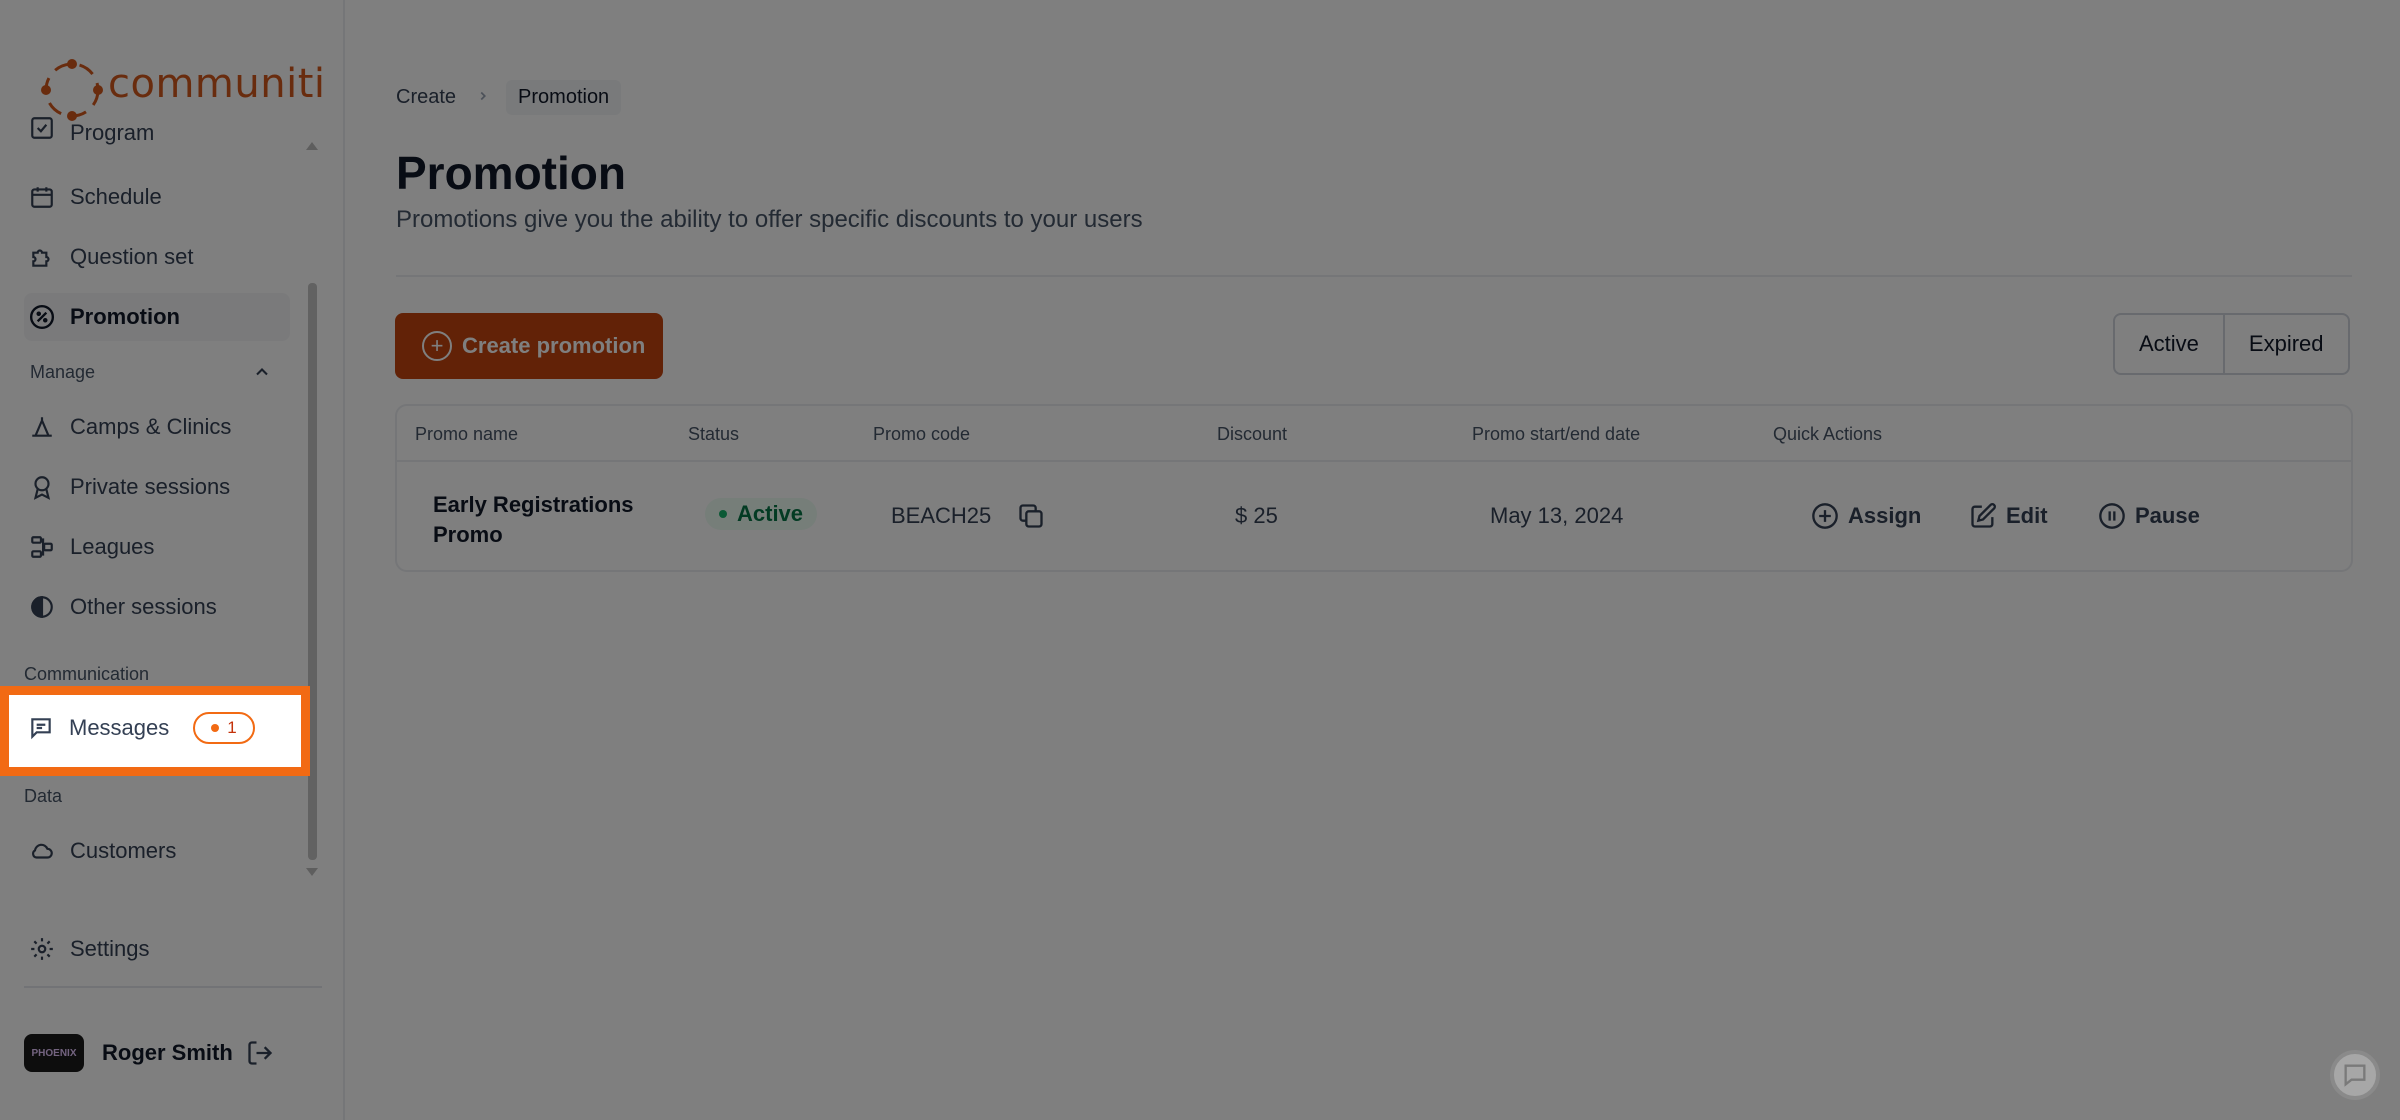 The height and width of the screenshot is (1120, 2400). Describe the element at coordinates (483, 97) in the screenshot. I see `chevron-right-icon` at that location.